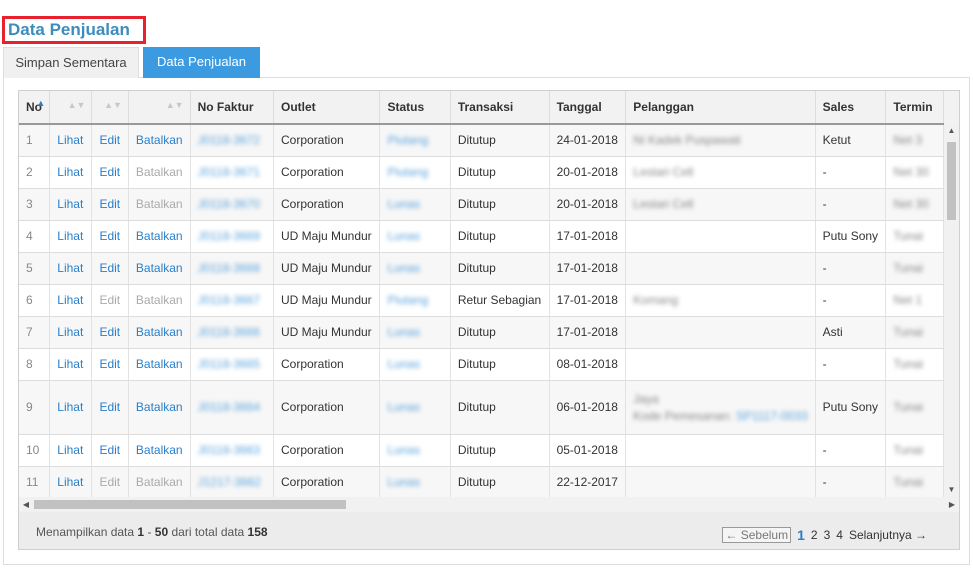 This screenshot has height=570, width=973. Describe the element at coordinates (159, 108) in the screenshot. I see `col-header-cancel: ▲▼` at that location.